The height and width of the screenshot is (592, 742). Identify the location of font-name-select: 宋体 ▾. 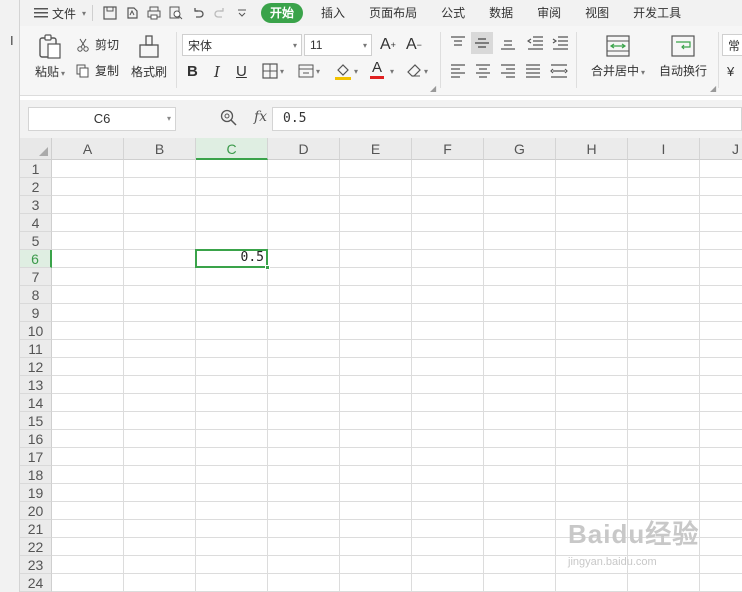
(242, 45).